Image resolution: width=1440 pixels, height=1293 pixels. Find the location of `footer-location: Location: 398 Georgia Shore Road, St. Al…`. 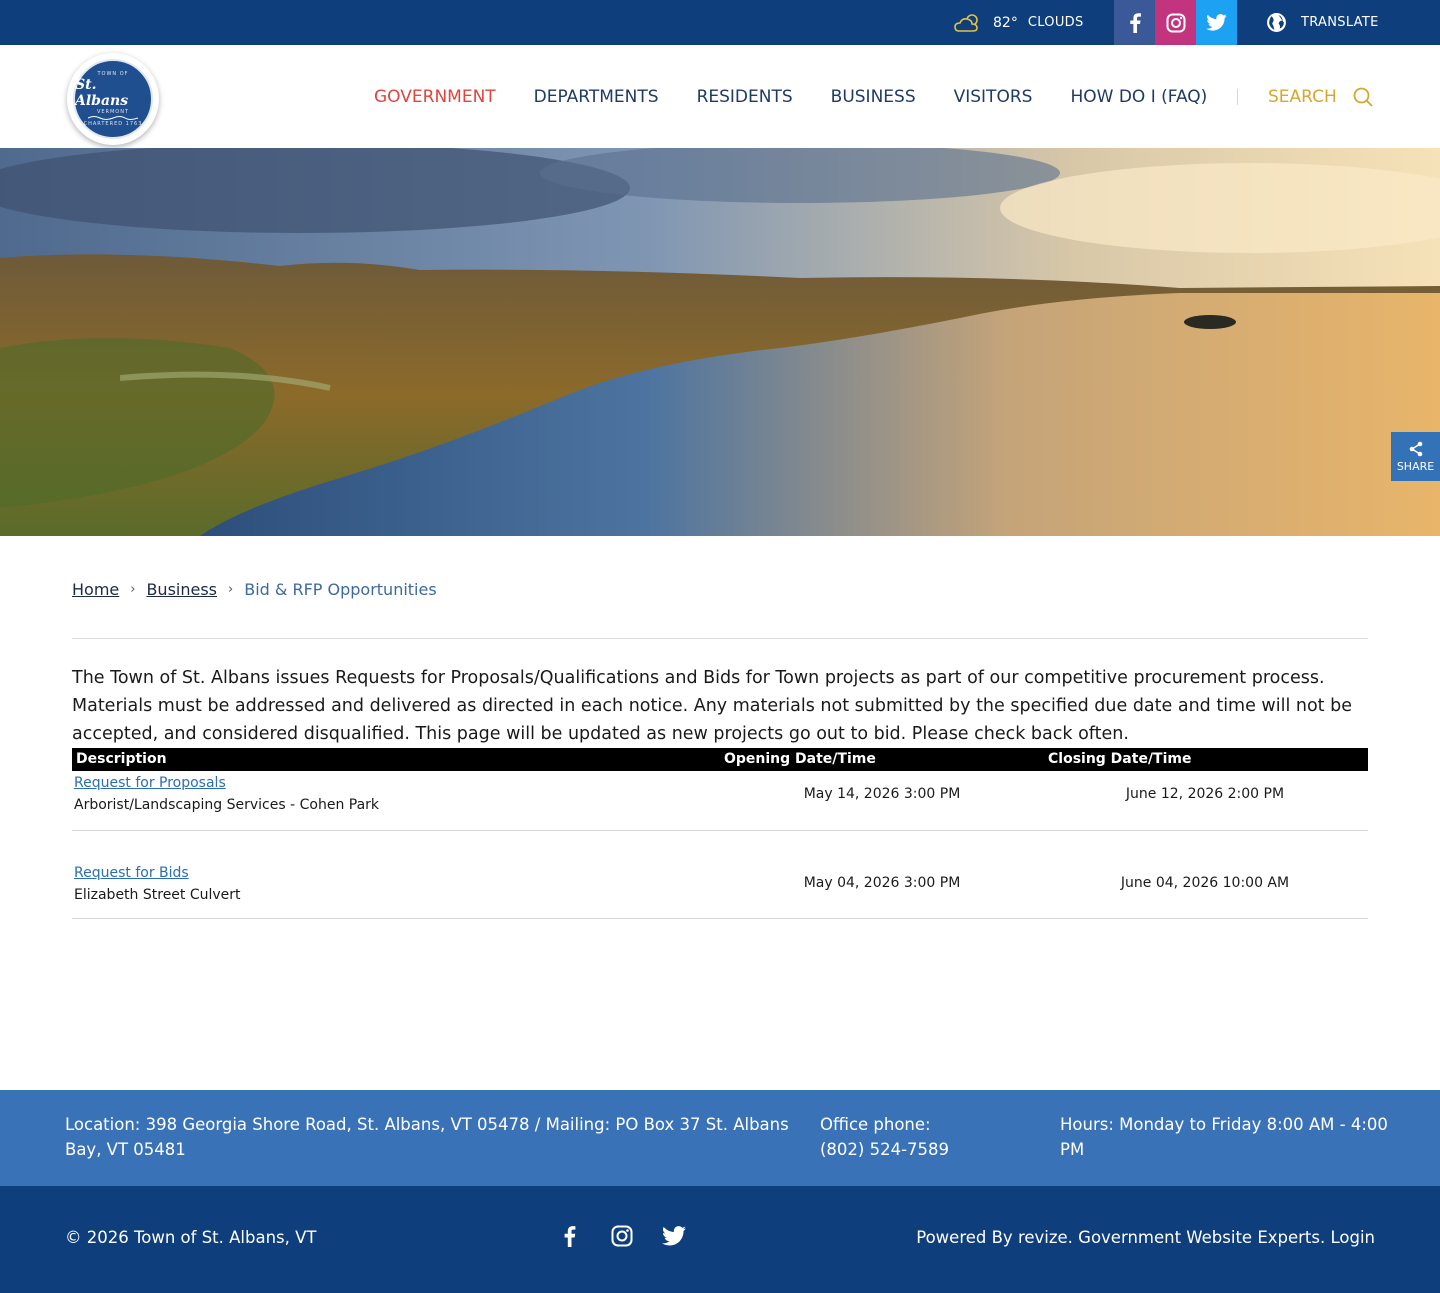

footer-location: Location: 398 Georgia Shore Road, St. Al… is located at coordinates (427, 1137).